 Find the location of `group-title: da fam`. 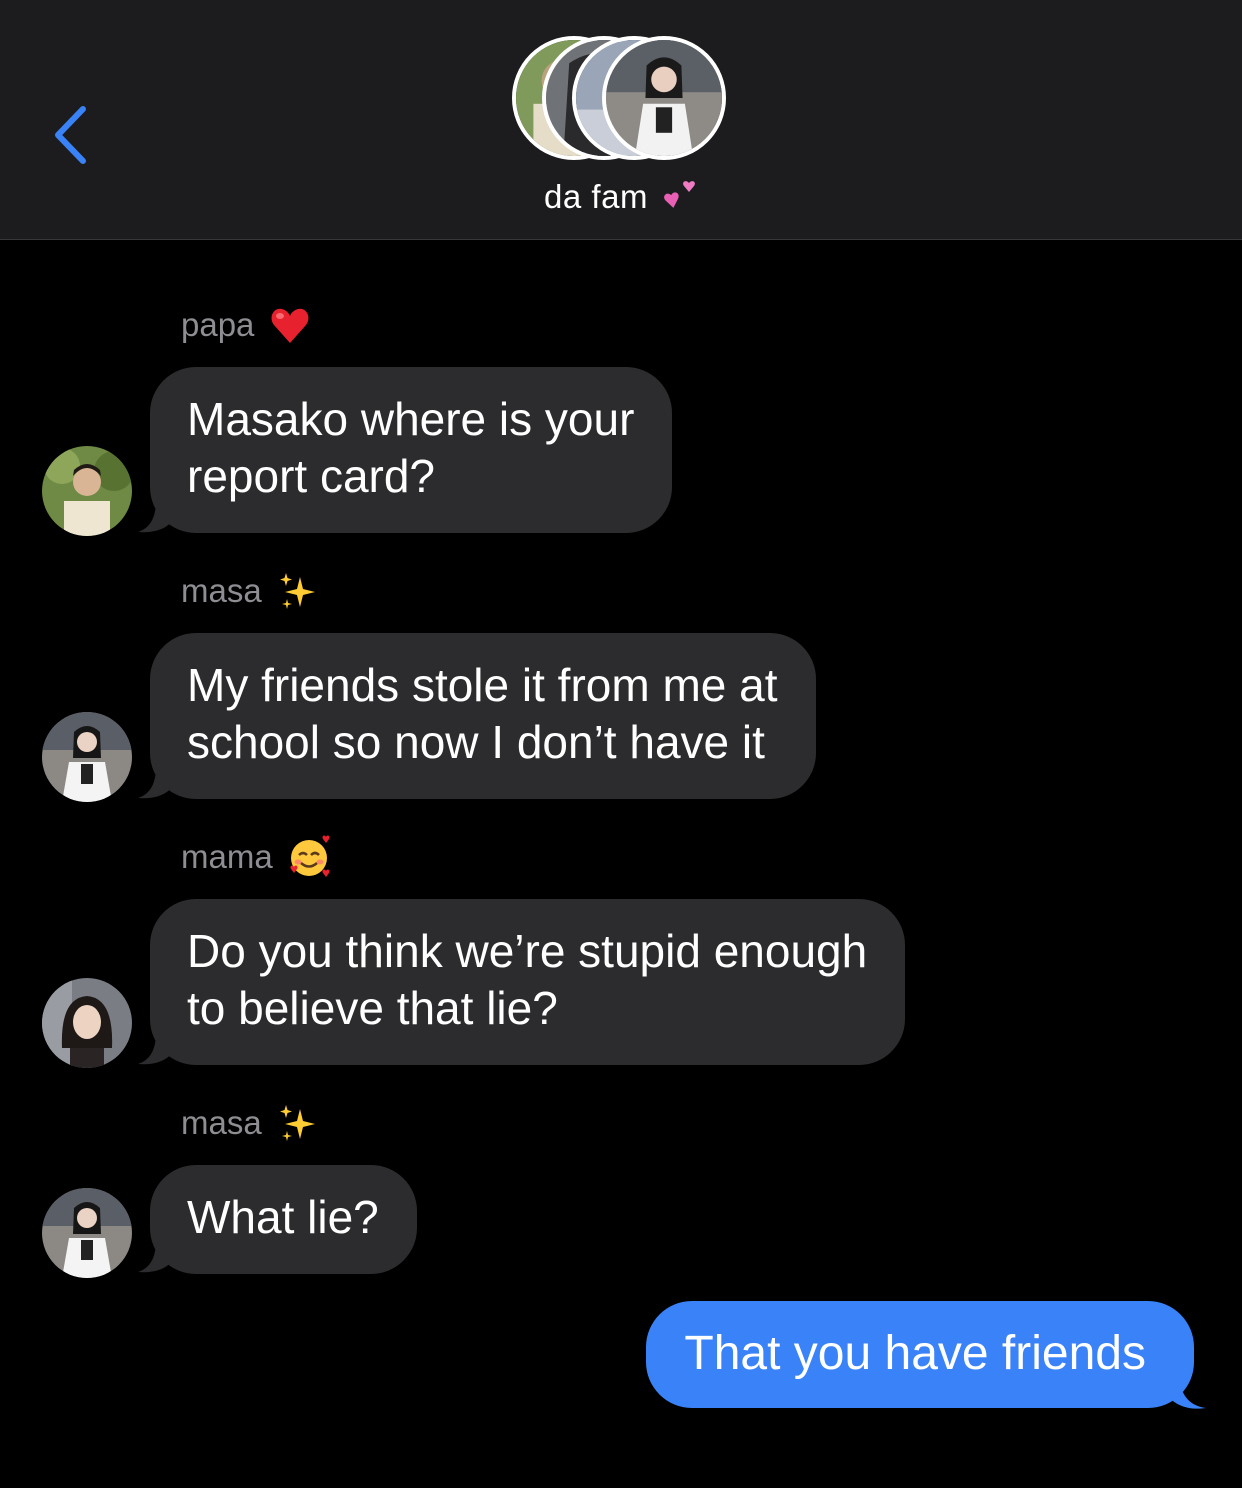

group-title: da fam is located at coordinates (621, 197).